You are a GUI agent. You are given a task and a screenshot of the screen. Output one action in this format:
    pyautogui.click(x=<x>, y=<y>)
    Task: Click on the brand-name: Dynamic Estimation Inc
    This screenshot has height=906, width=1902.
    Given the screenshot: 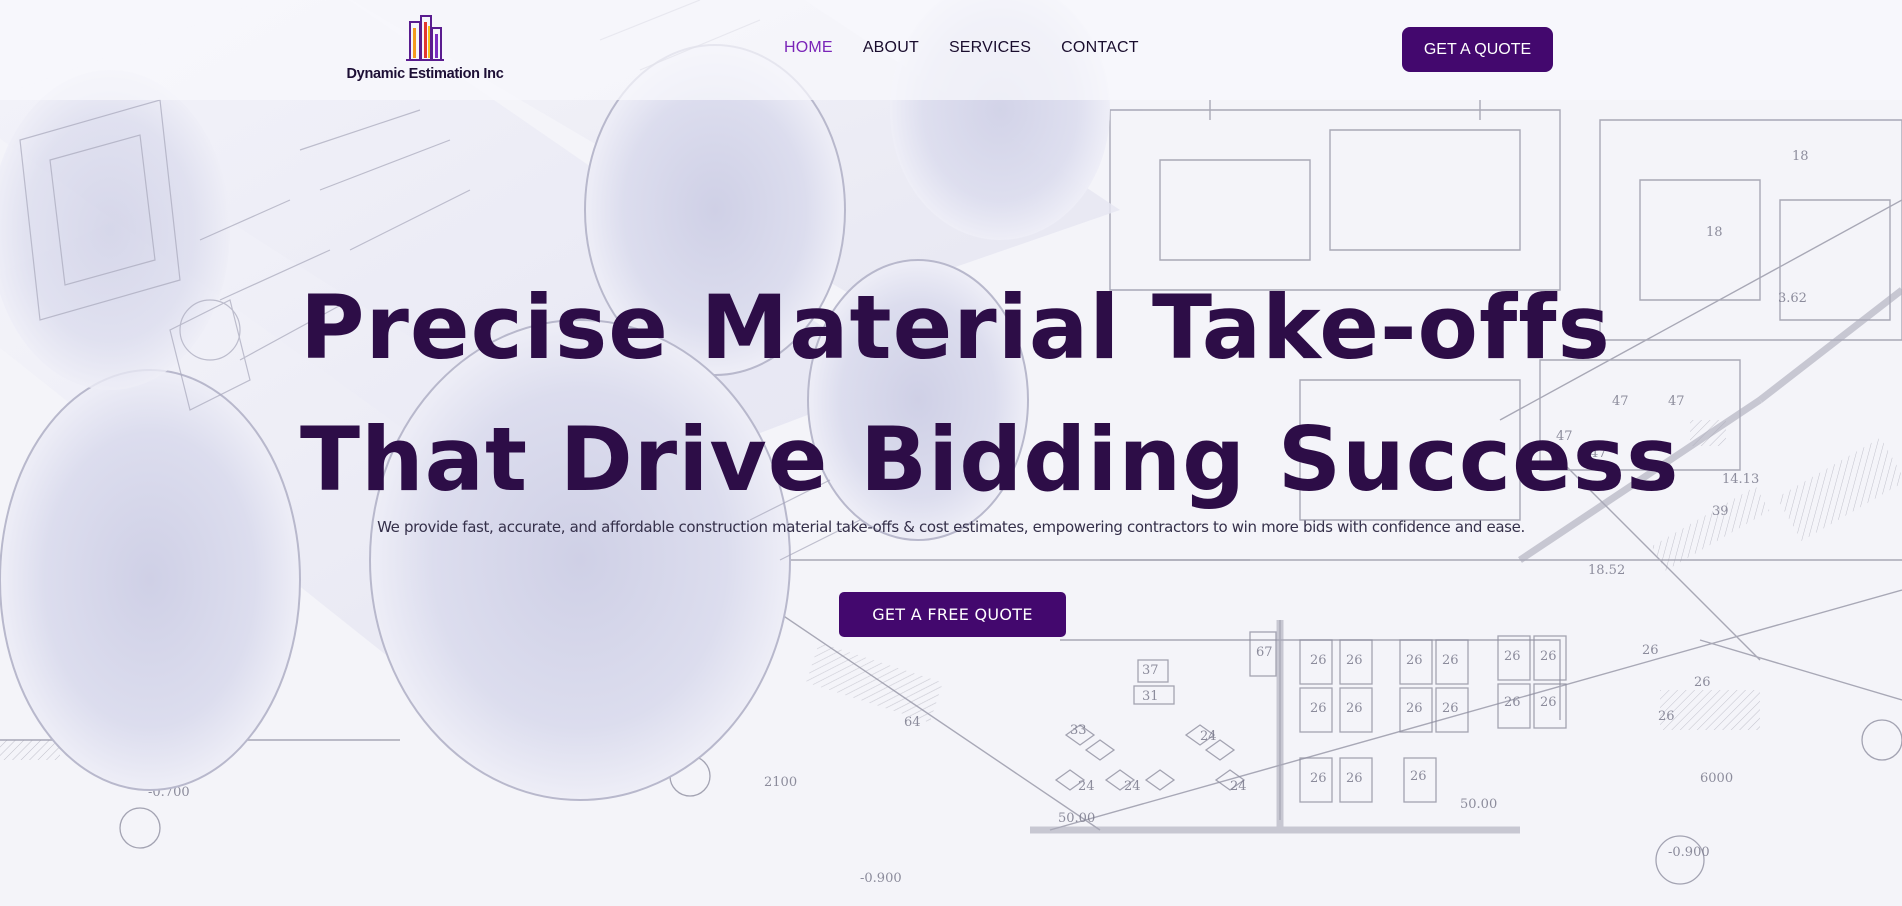 What is the action you would take?
    pyautogui.click(x=425, y=74)
    